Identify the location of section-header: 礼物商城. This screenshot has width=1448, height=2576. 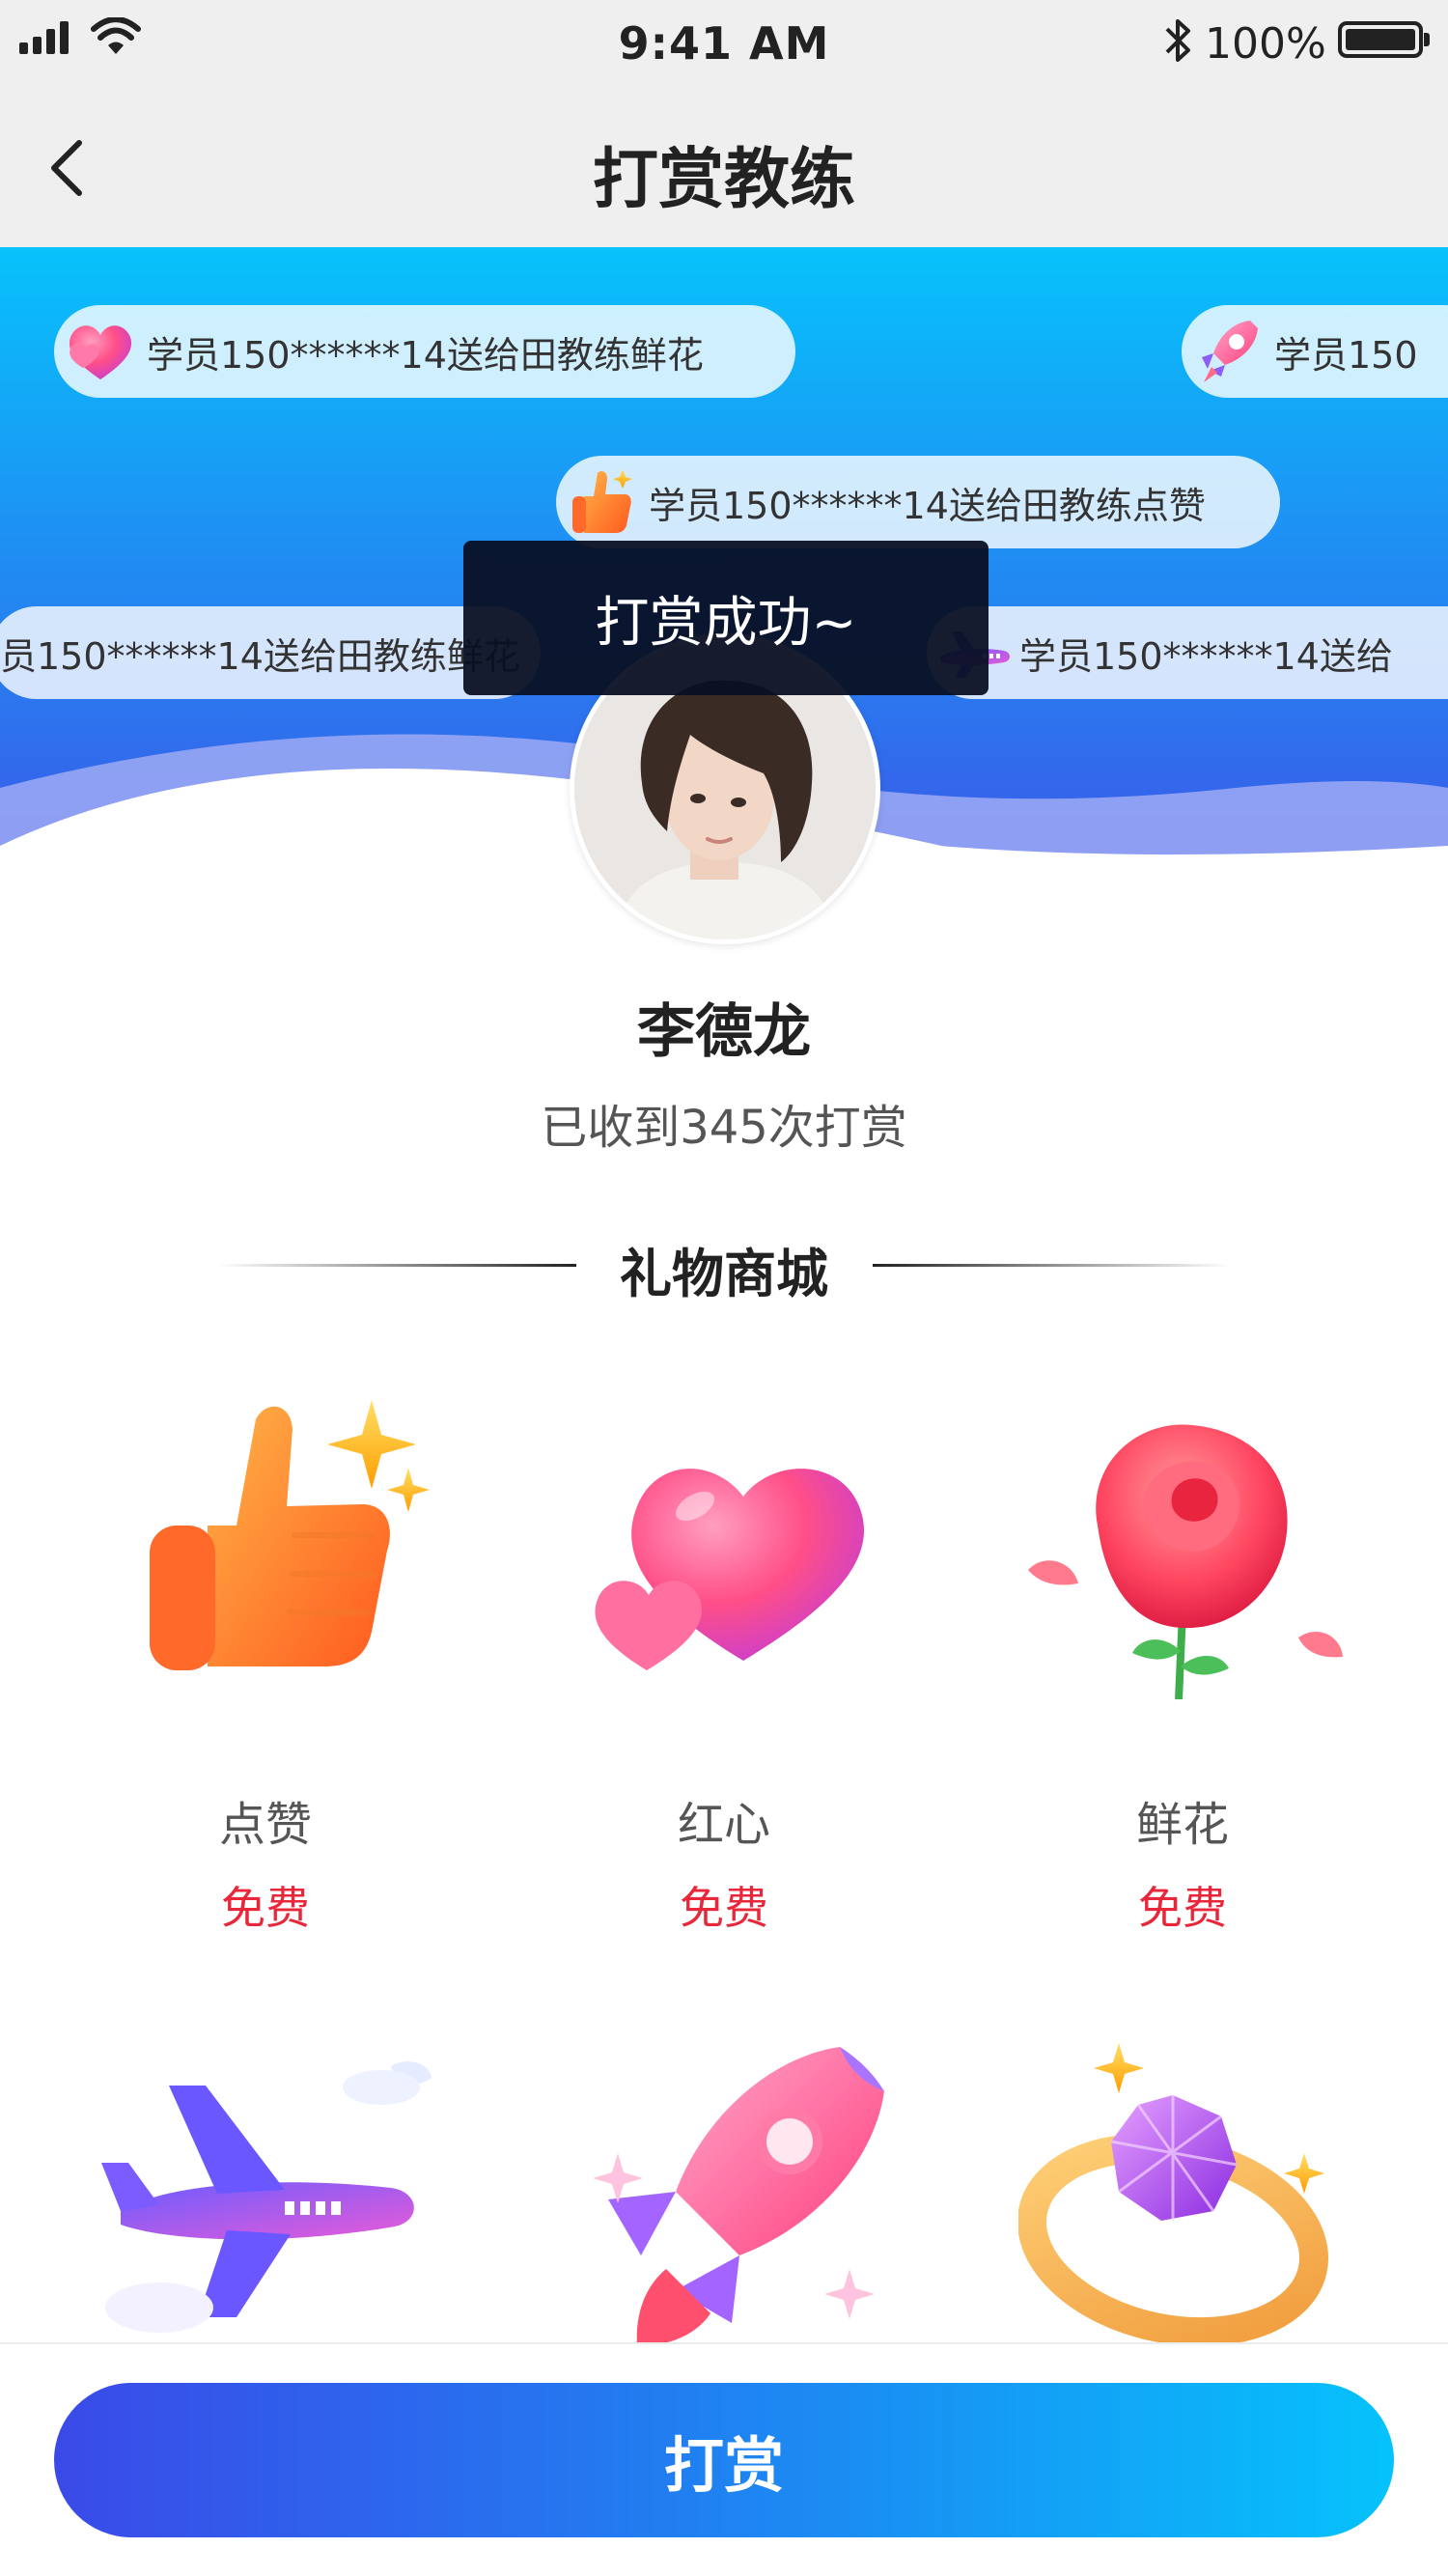
(724, 1268).